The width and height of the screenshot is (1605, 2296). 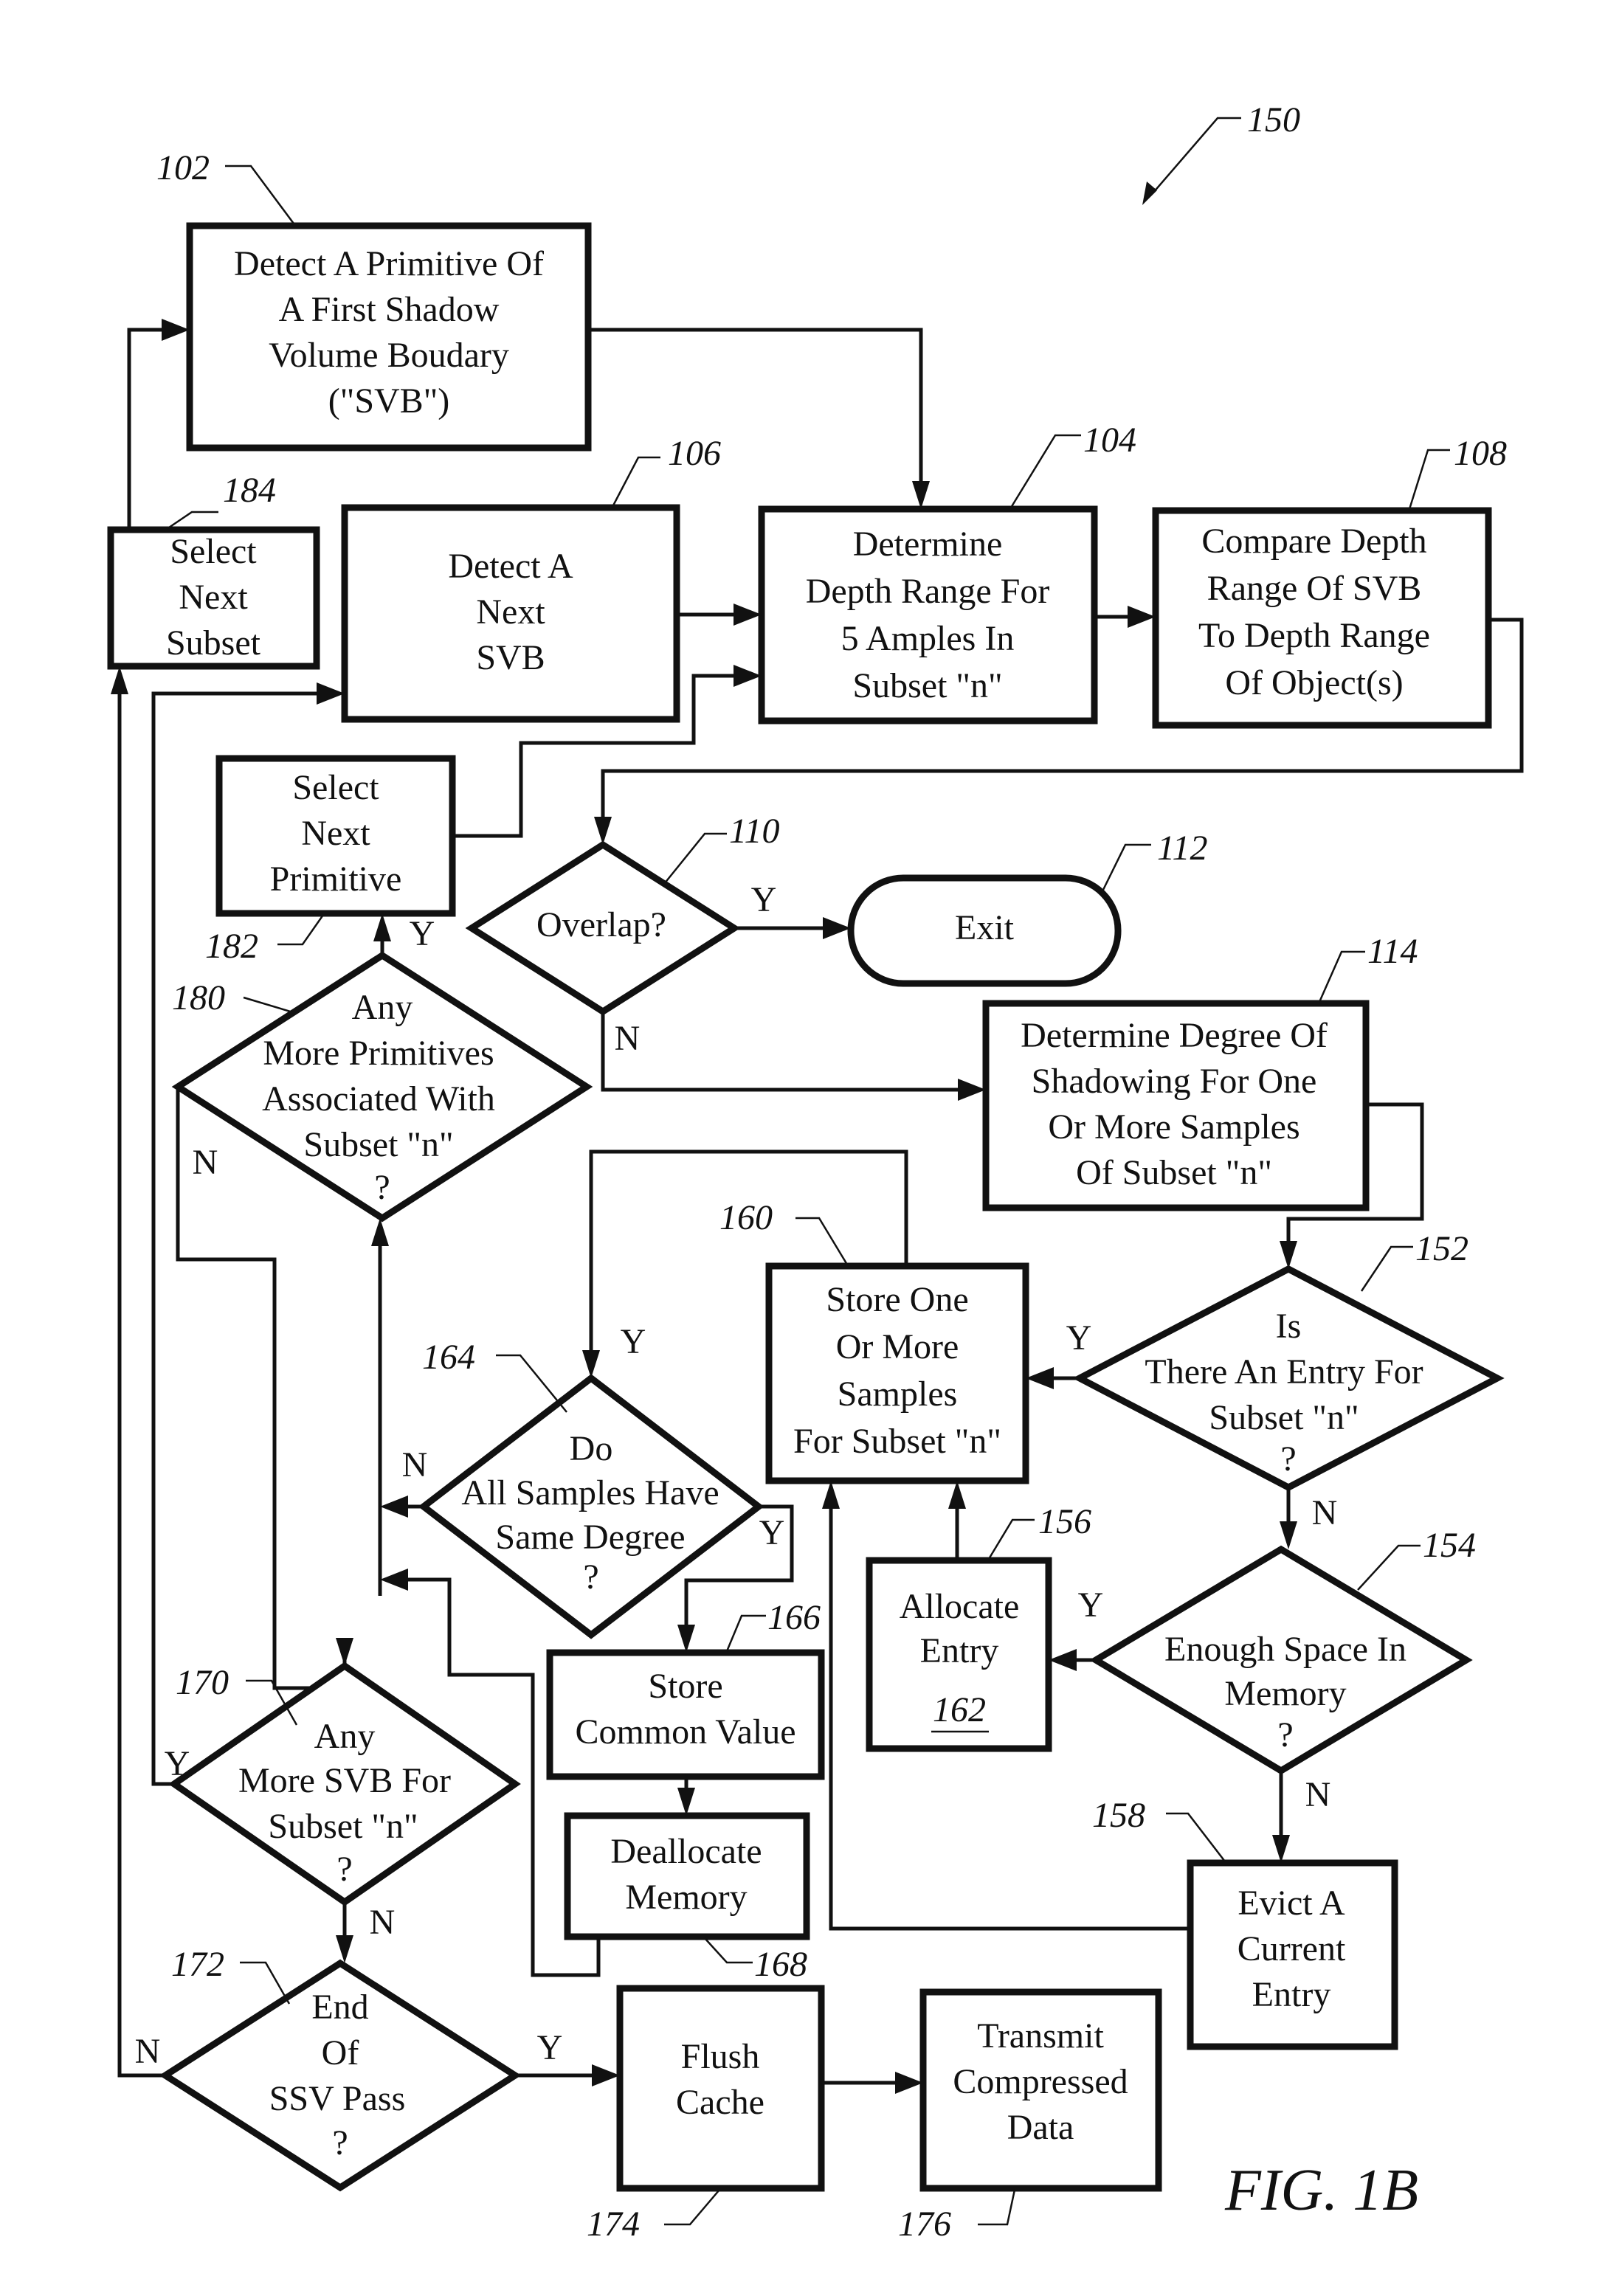 I want to click on node-110-line: Overlap?, so click(x=601, y=924).